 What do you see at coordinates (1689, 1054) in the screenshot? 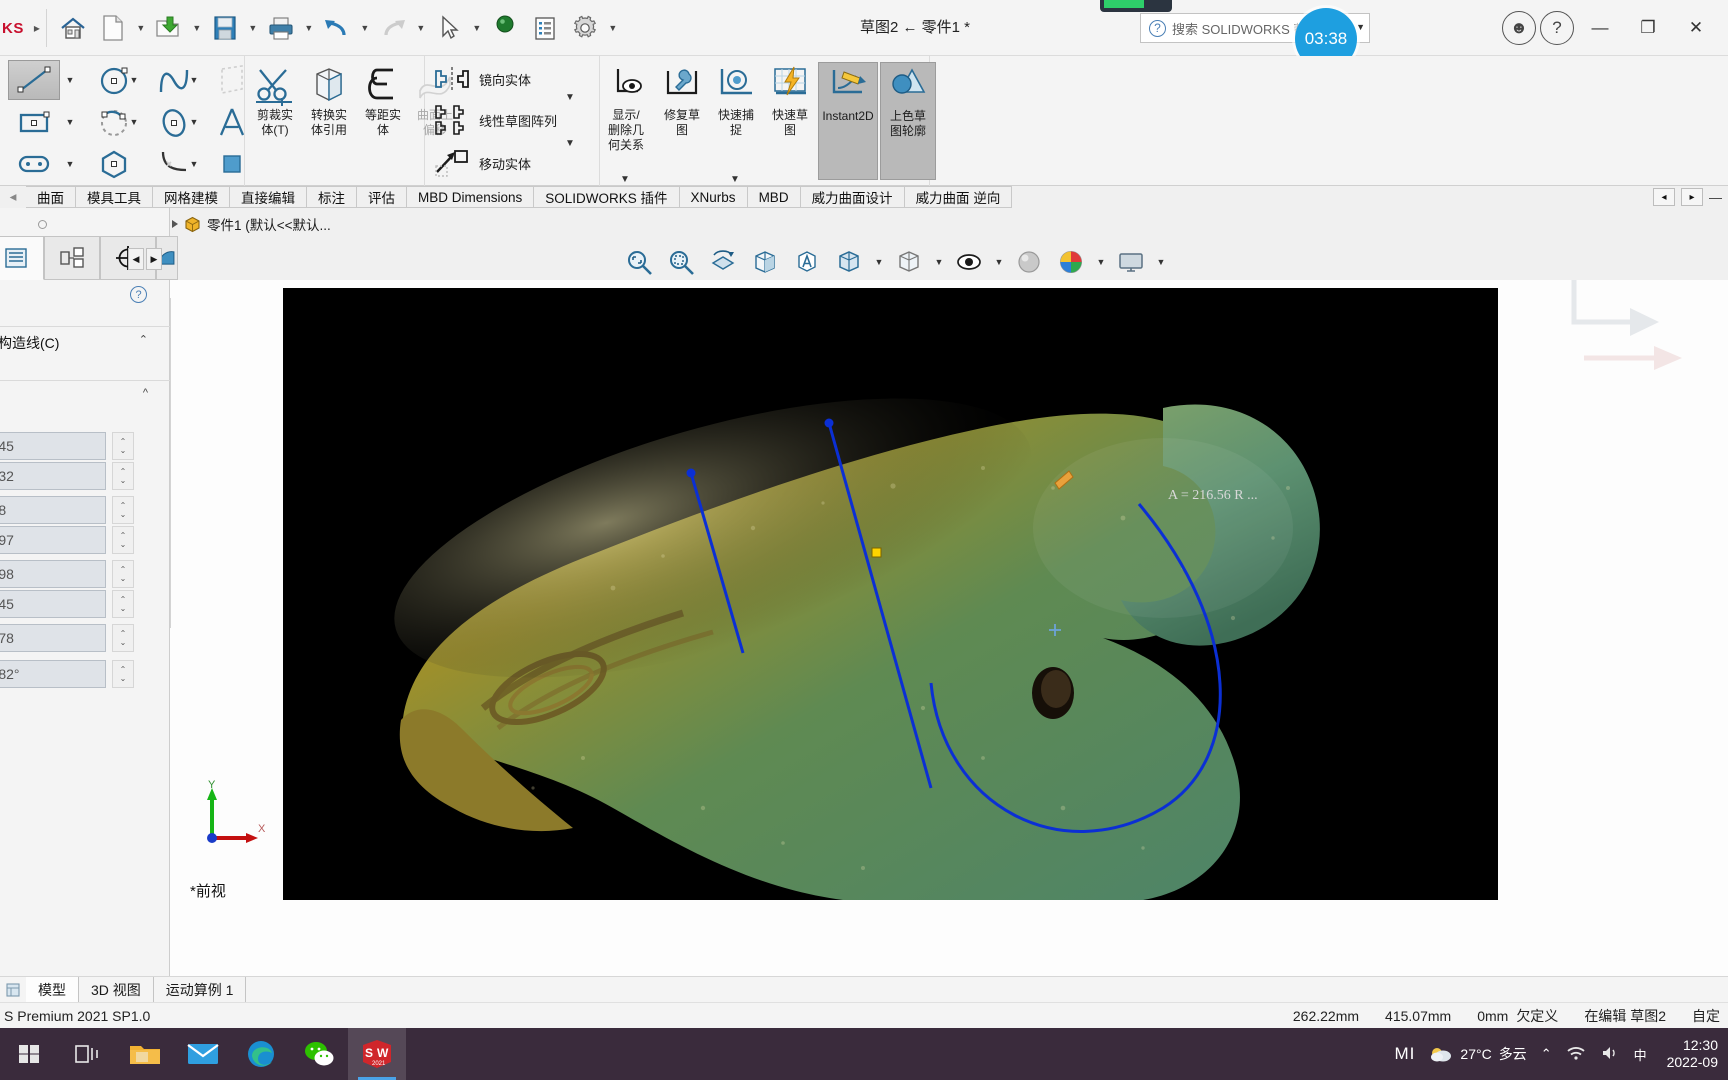
I see `taskbar-clock: 12:30 2022-09` at bounding box center [1689, 1054].